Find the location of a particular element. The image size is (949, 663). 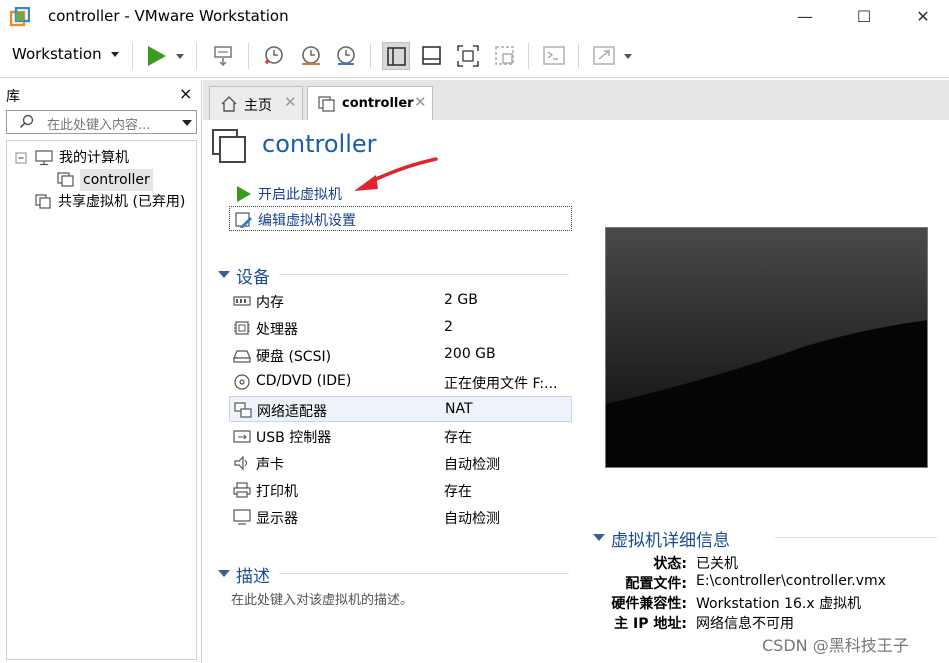

edit-settings-icon is located at coordinates (243, 220).